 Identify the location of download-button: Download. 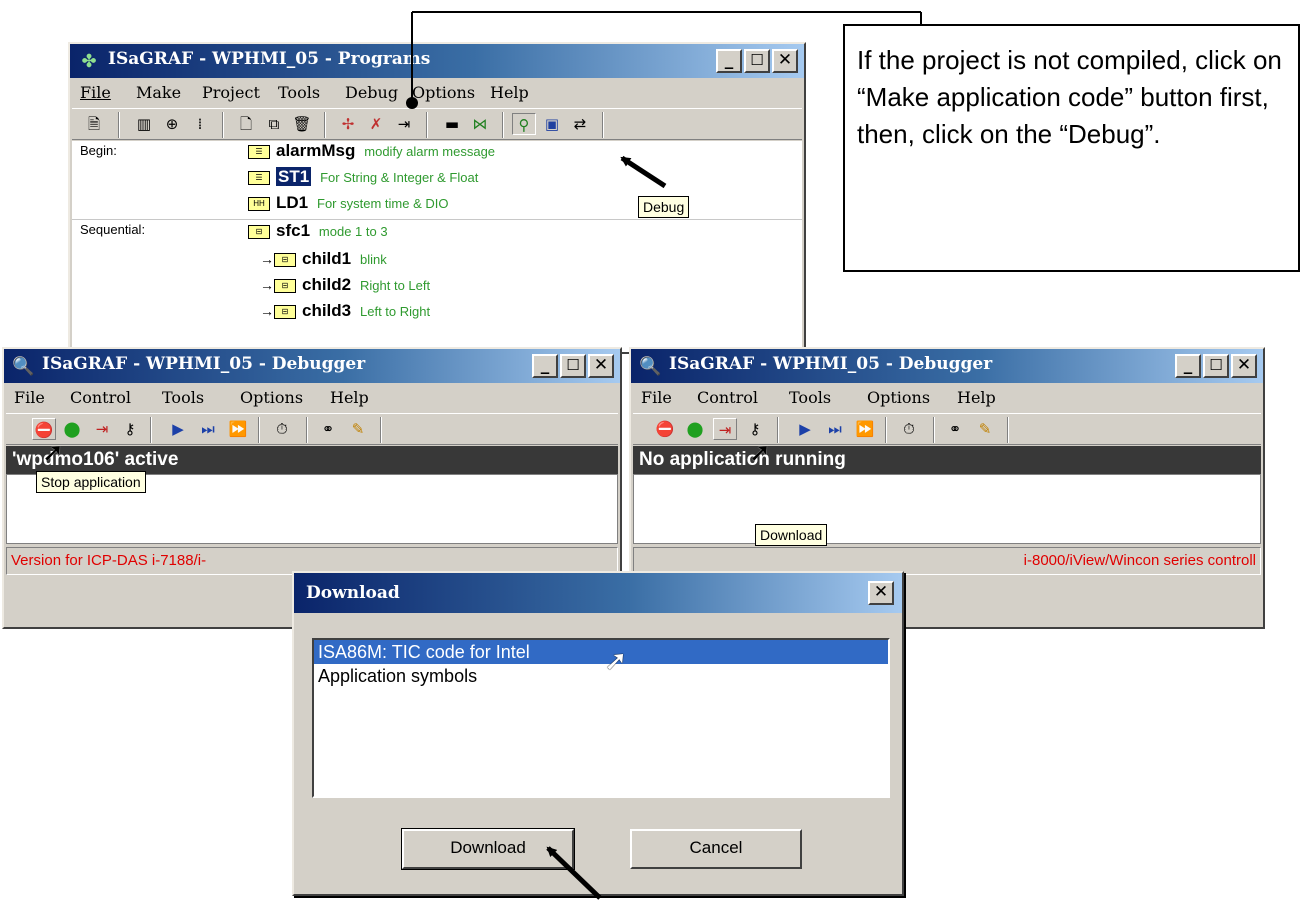
(488, 849).